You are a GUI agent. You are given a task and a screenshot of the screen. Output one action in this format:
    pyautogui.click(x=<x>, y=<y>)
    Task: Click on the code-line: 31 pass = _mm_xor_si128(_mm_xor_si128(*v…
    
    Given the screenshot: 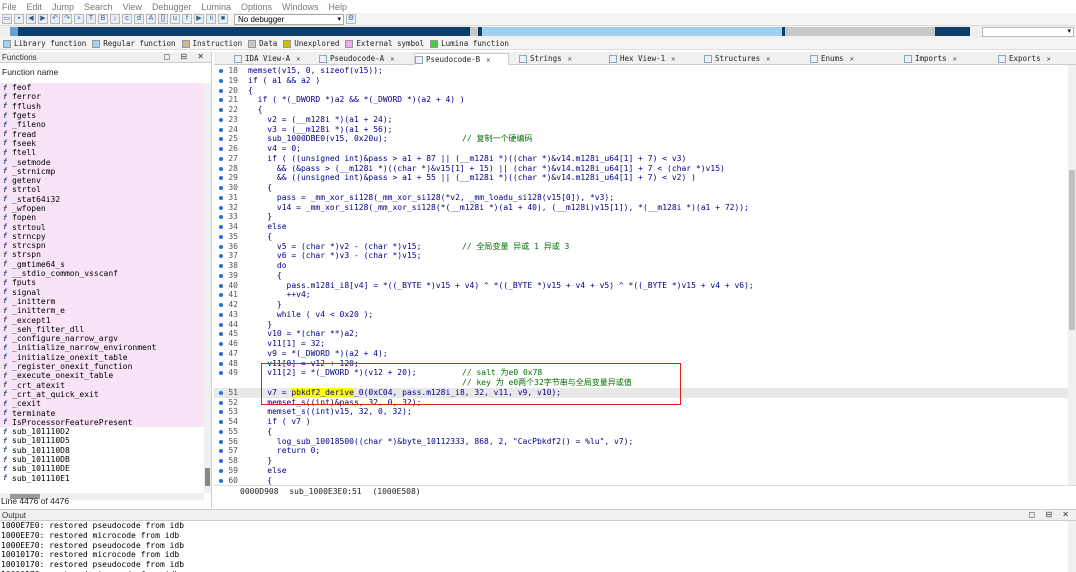 What is the action you would take?
    pyautogui.click(x=641, y=198)
    